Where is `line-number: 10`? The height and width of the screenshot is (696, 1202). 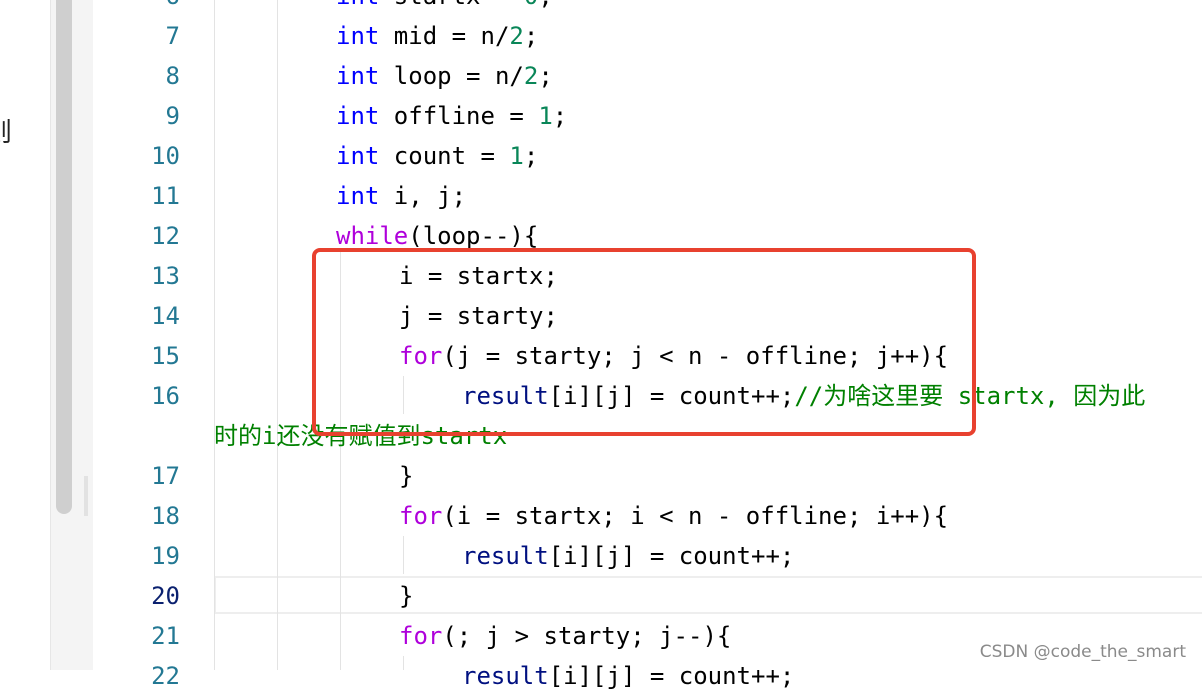 line-number: 10 is located at coordinates (165, 156).